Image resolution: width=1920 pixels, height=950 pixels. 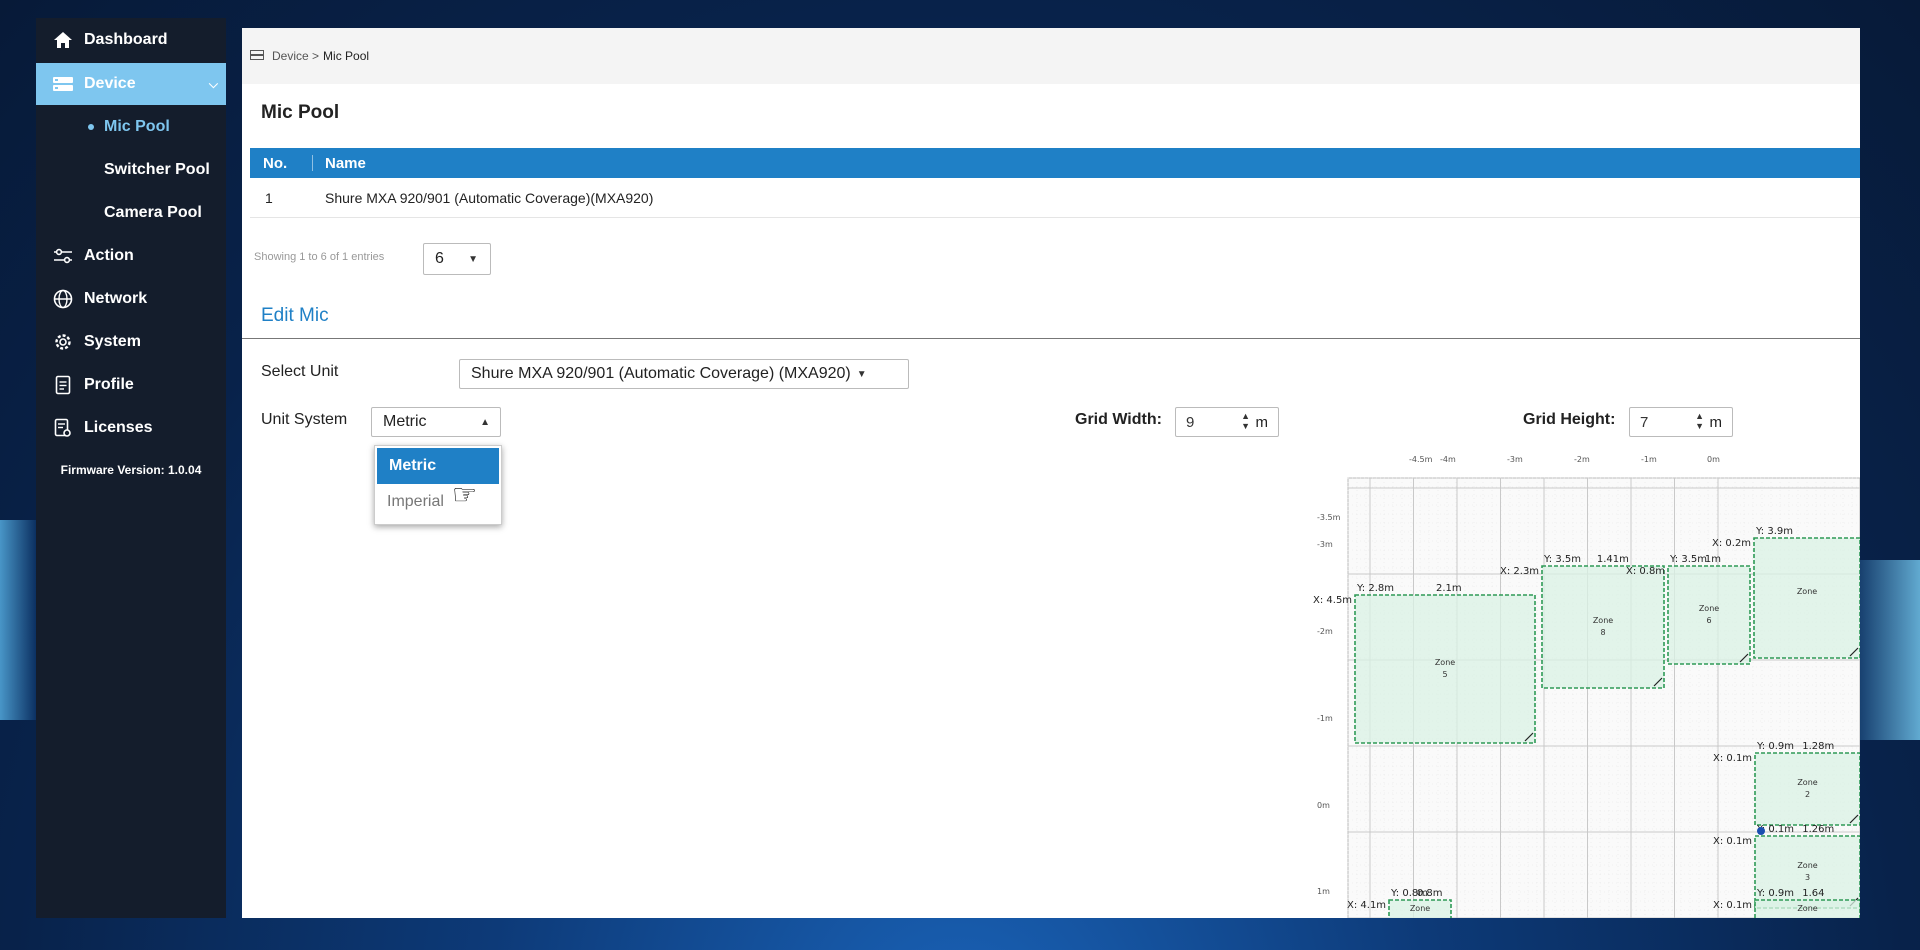 What do you see at coordinates (1118, 419) in the screenshot?
I see `grid-width-label: Grid Width:` at bounding box center [1118, 419].